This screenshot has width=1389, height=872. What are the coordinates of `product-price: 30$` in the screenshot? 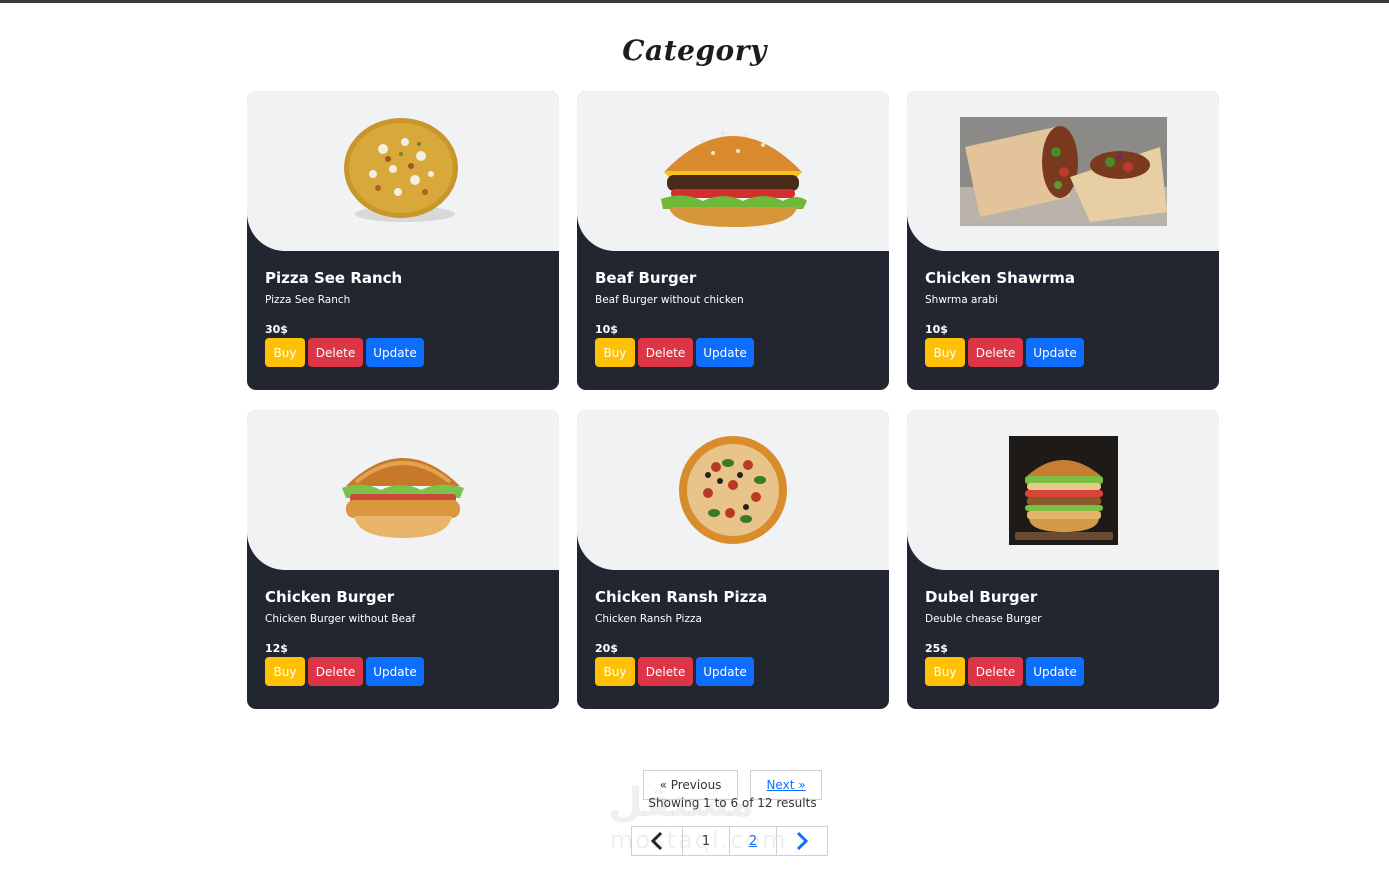 It's located at (276, 329).